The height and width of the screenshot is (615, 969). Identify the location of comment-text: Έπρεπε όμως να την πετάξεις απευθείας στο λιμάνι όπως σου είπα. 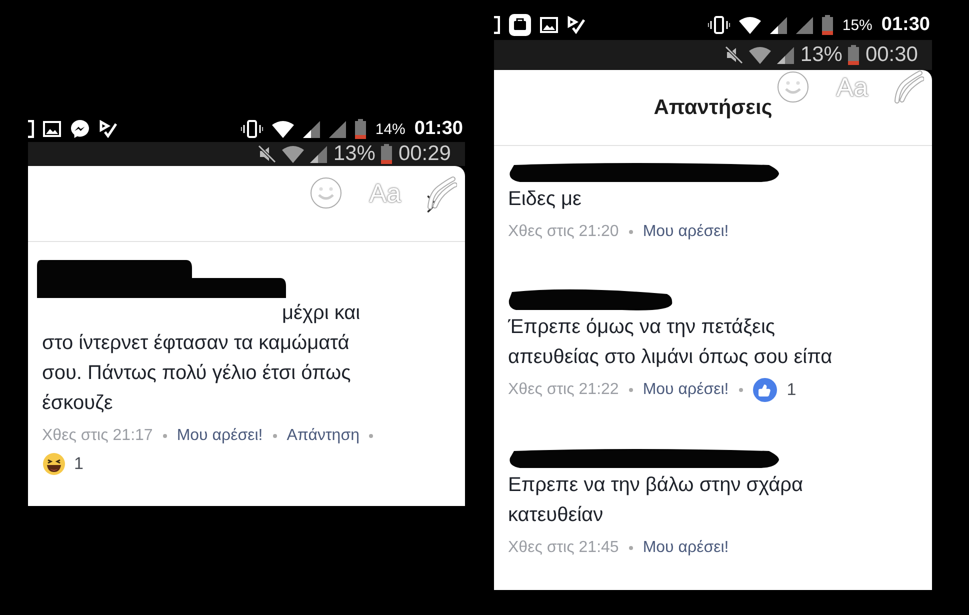
(671, 342).